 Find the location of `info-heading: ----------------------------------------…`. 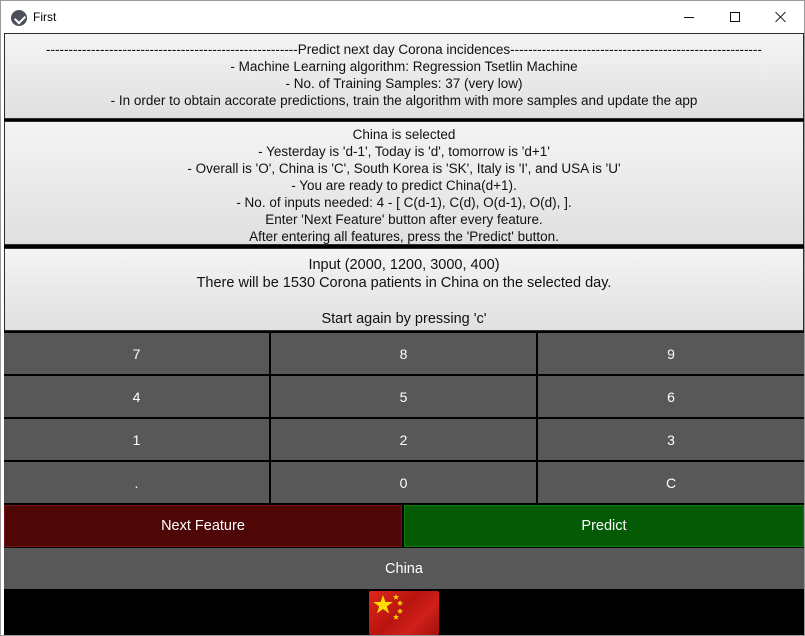

info-heading: ----------------------------------------… is located at coordinates (404, 49).